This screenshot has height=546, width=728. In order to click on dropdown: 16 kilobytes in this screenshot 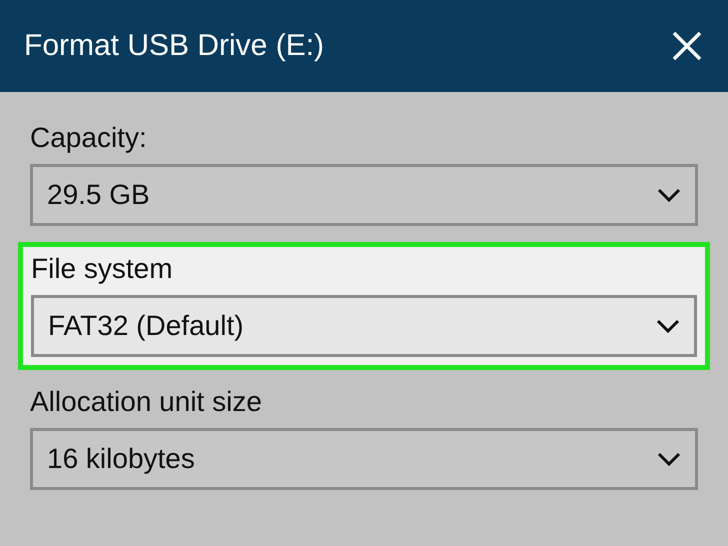, I will do `click(364, 459)`.